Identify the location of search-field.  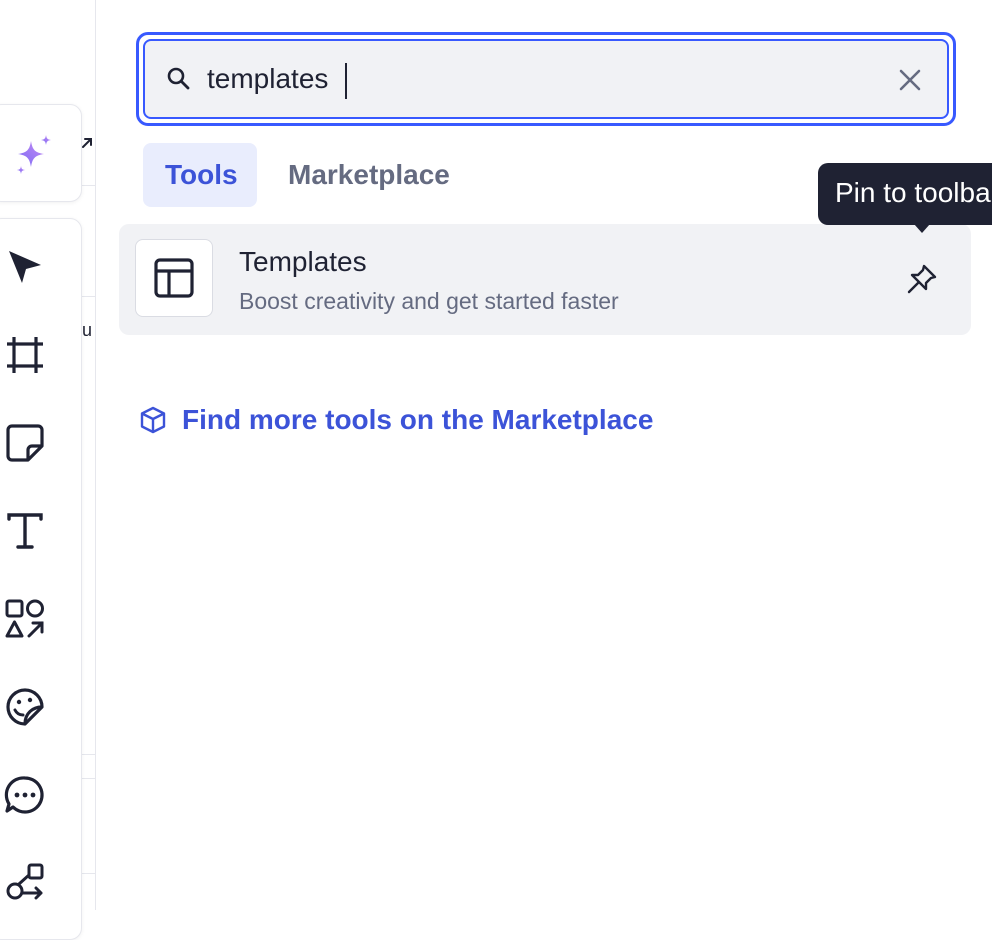
(546, 79).